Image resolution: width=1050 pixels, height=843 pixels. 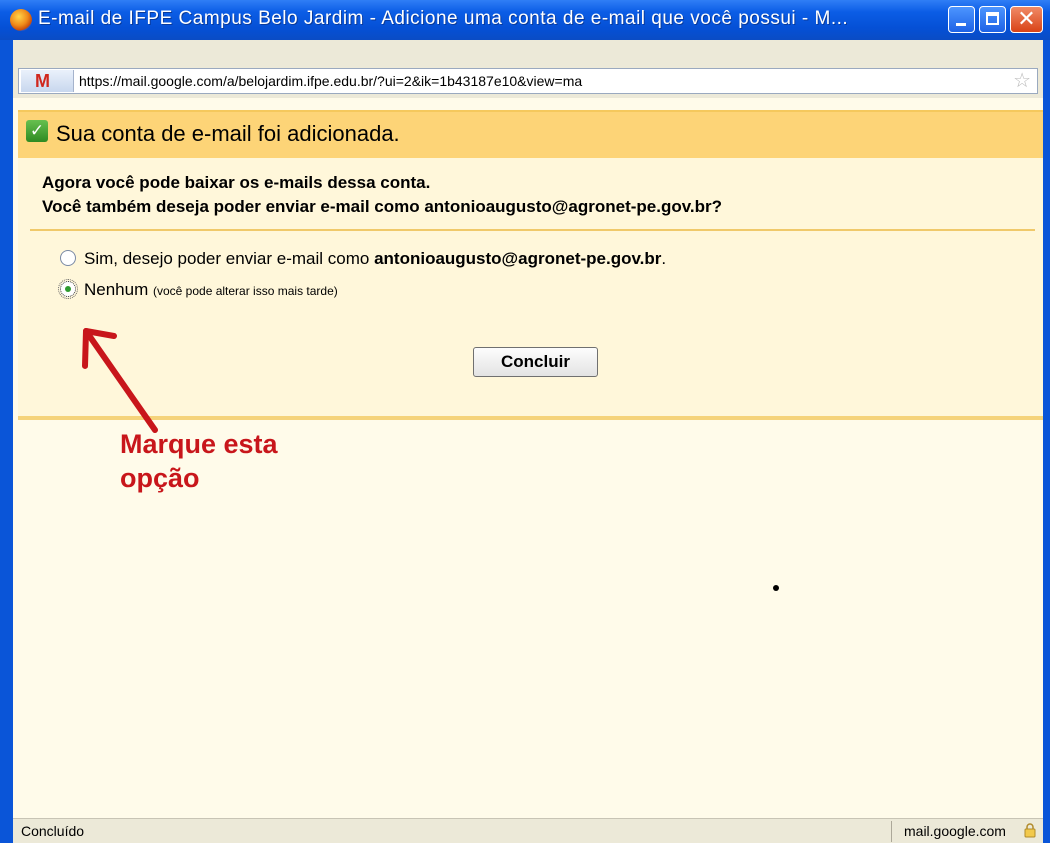 I want to click on status-domain-panel: mail.google.com, so click(x=967, y=831).